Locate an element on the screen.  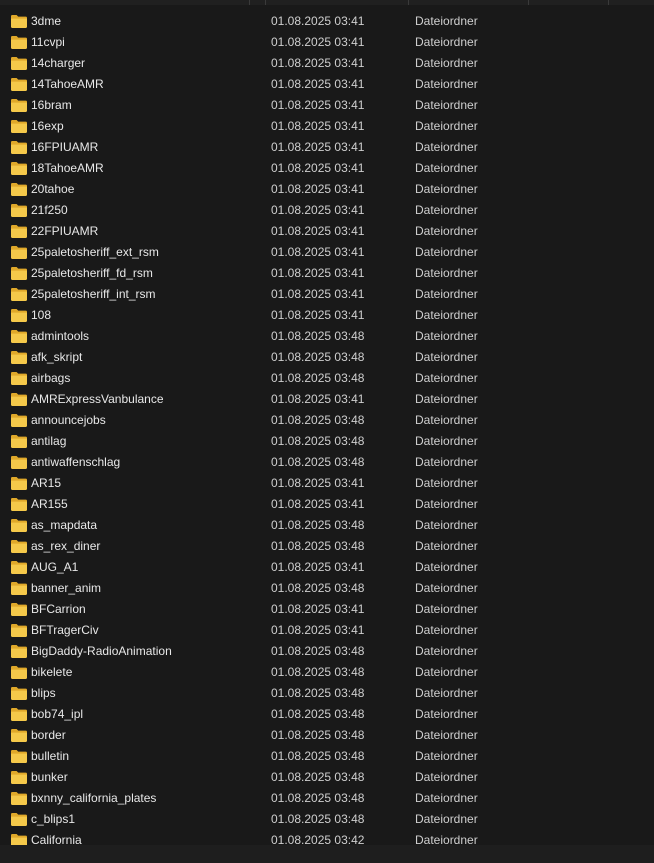
file-row: admintools 01.08.2025 03:48 Dateiordner is located at coordinates (327, 336).